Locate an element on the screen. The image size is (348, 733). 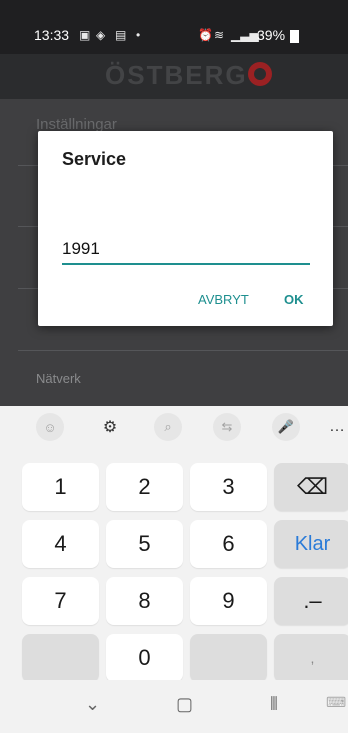
notification-icon: ▤ is located at coordinates (121, 35).